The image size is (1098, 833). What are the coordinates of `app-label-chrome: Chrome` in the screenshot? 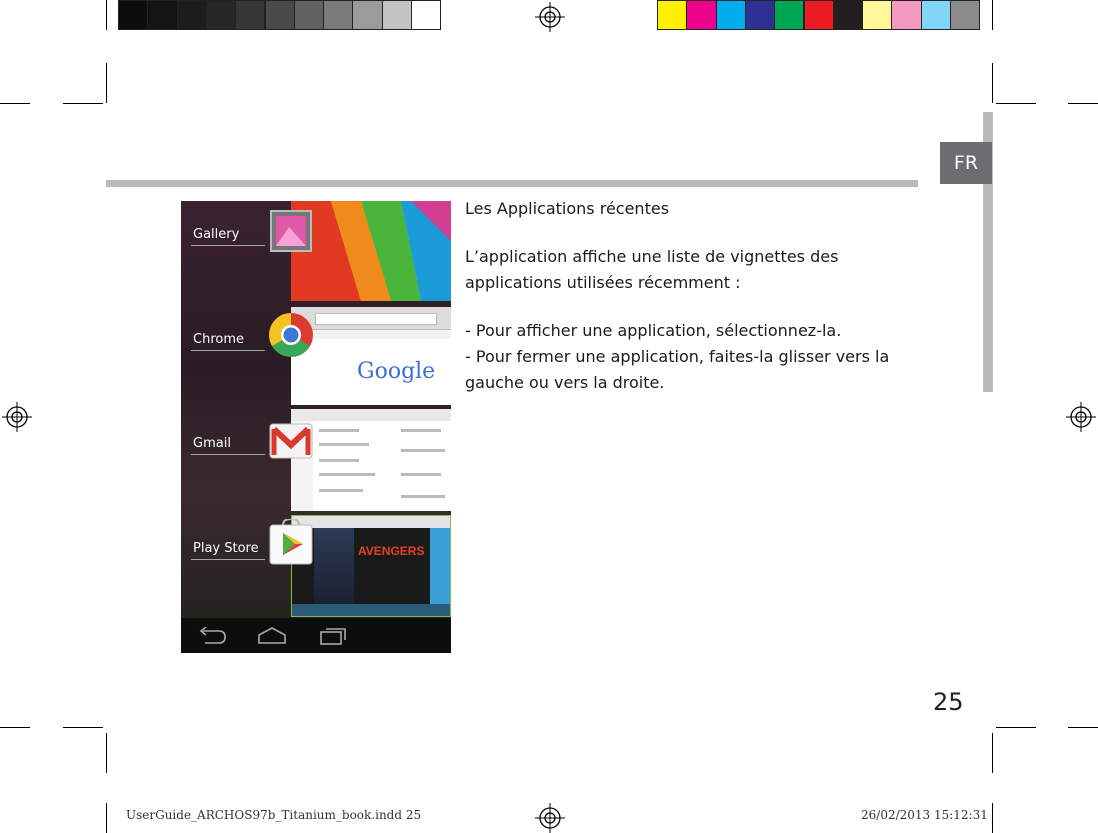 It's located at (218, 339).